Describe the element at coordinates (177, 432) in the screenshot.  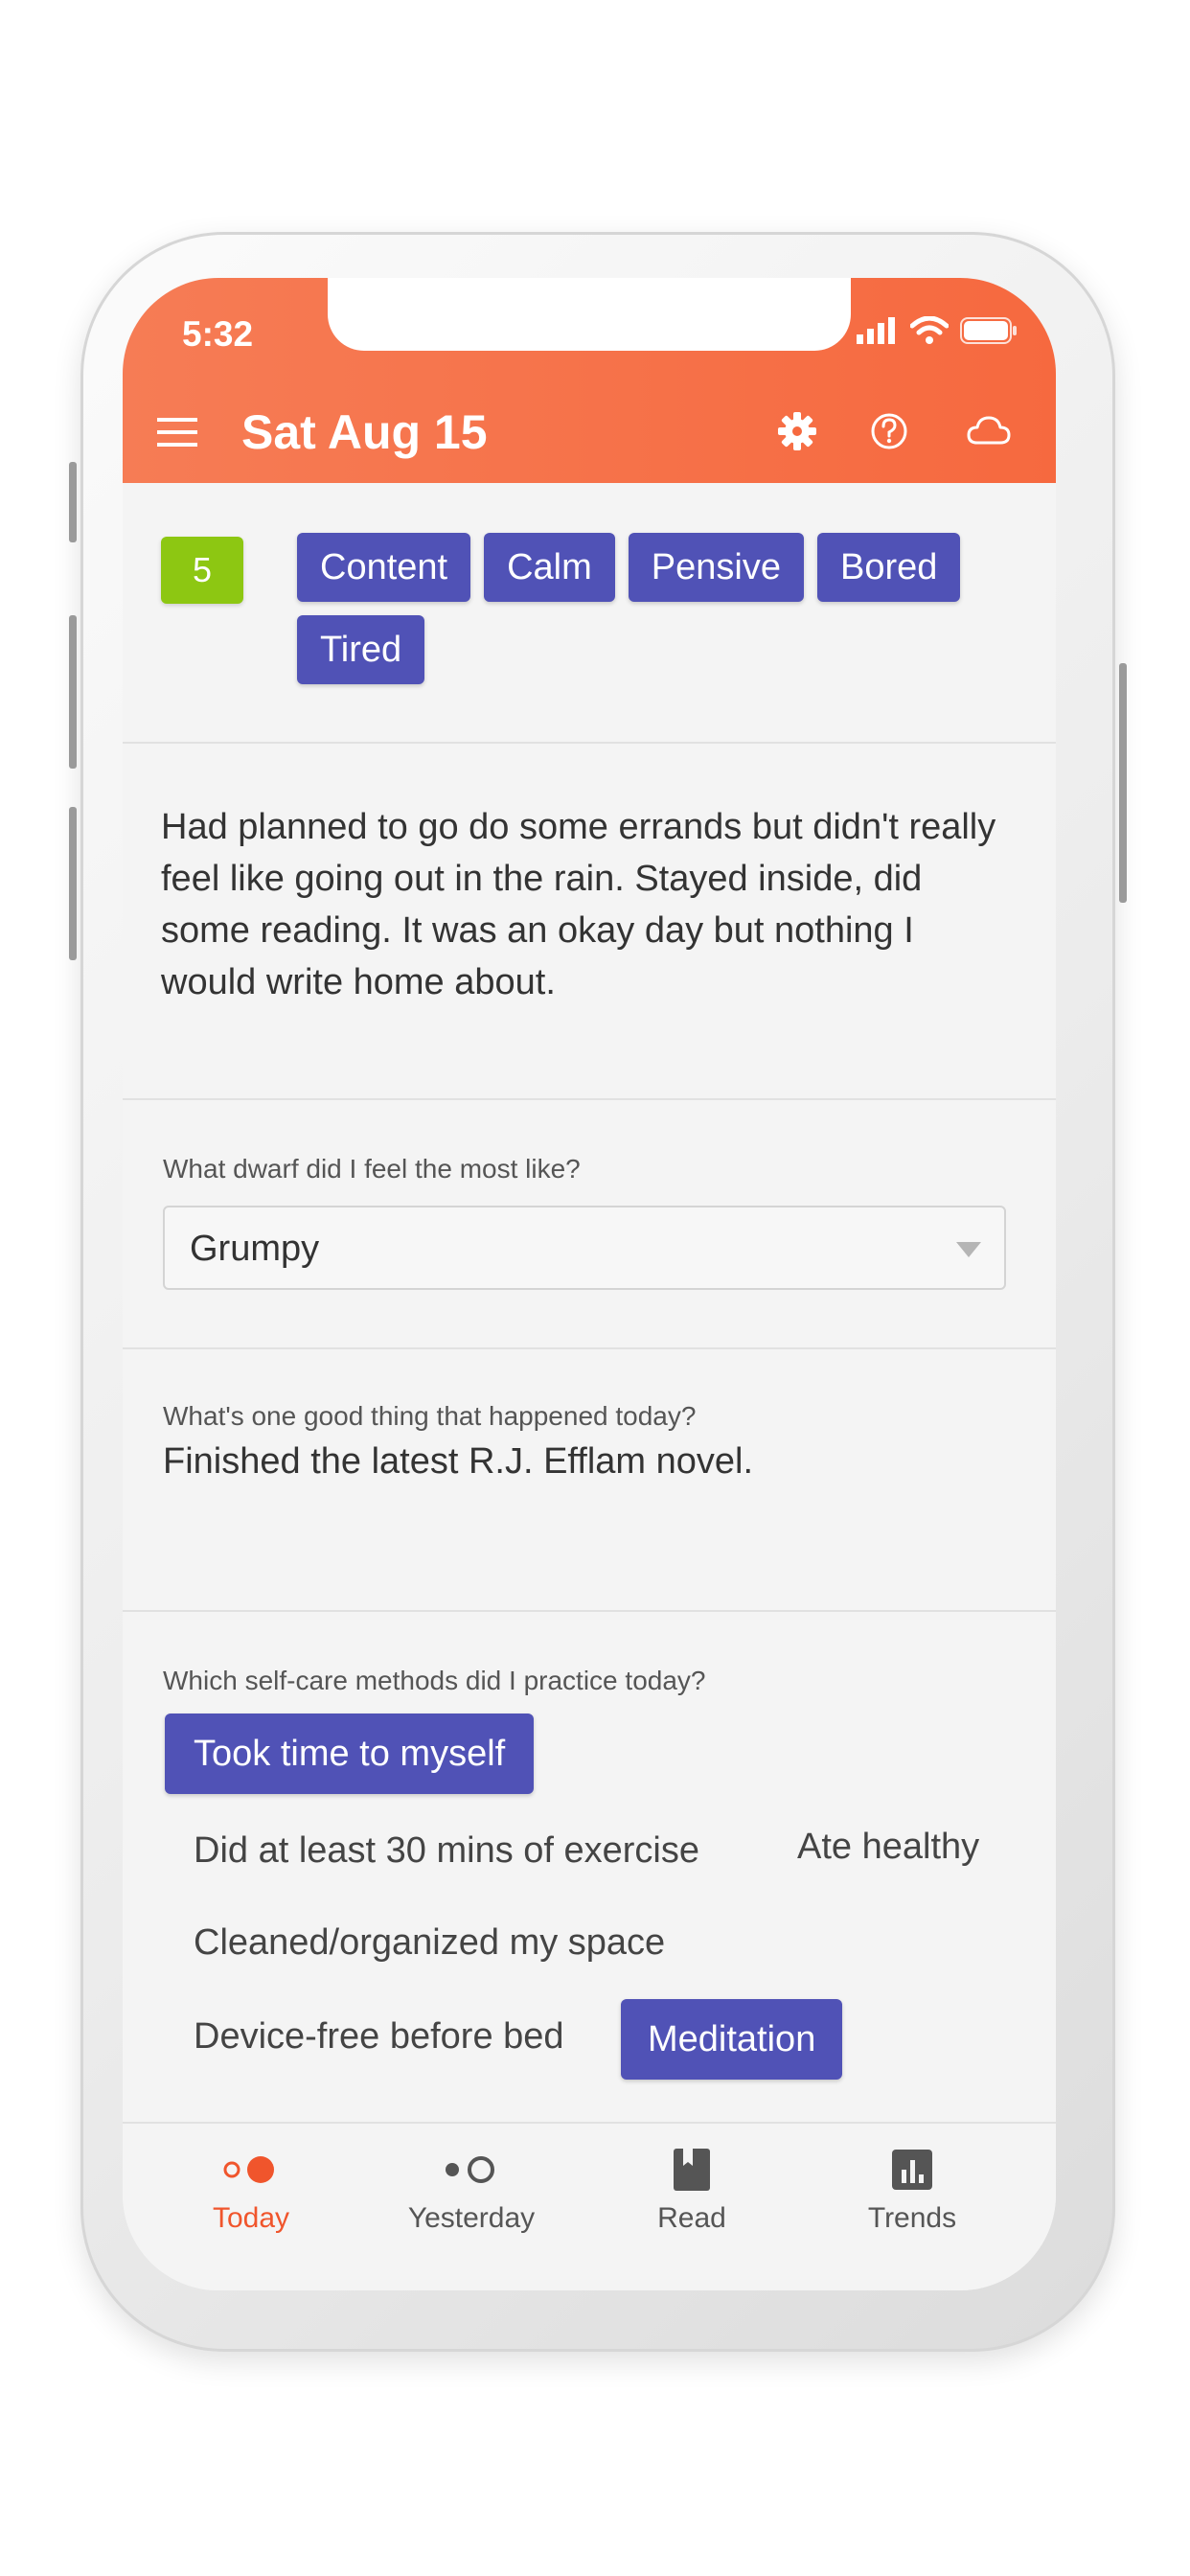
I see `hamburger-menu-icon` at that location.